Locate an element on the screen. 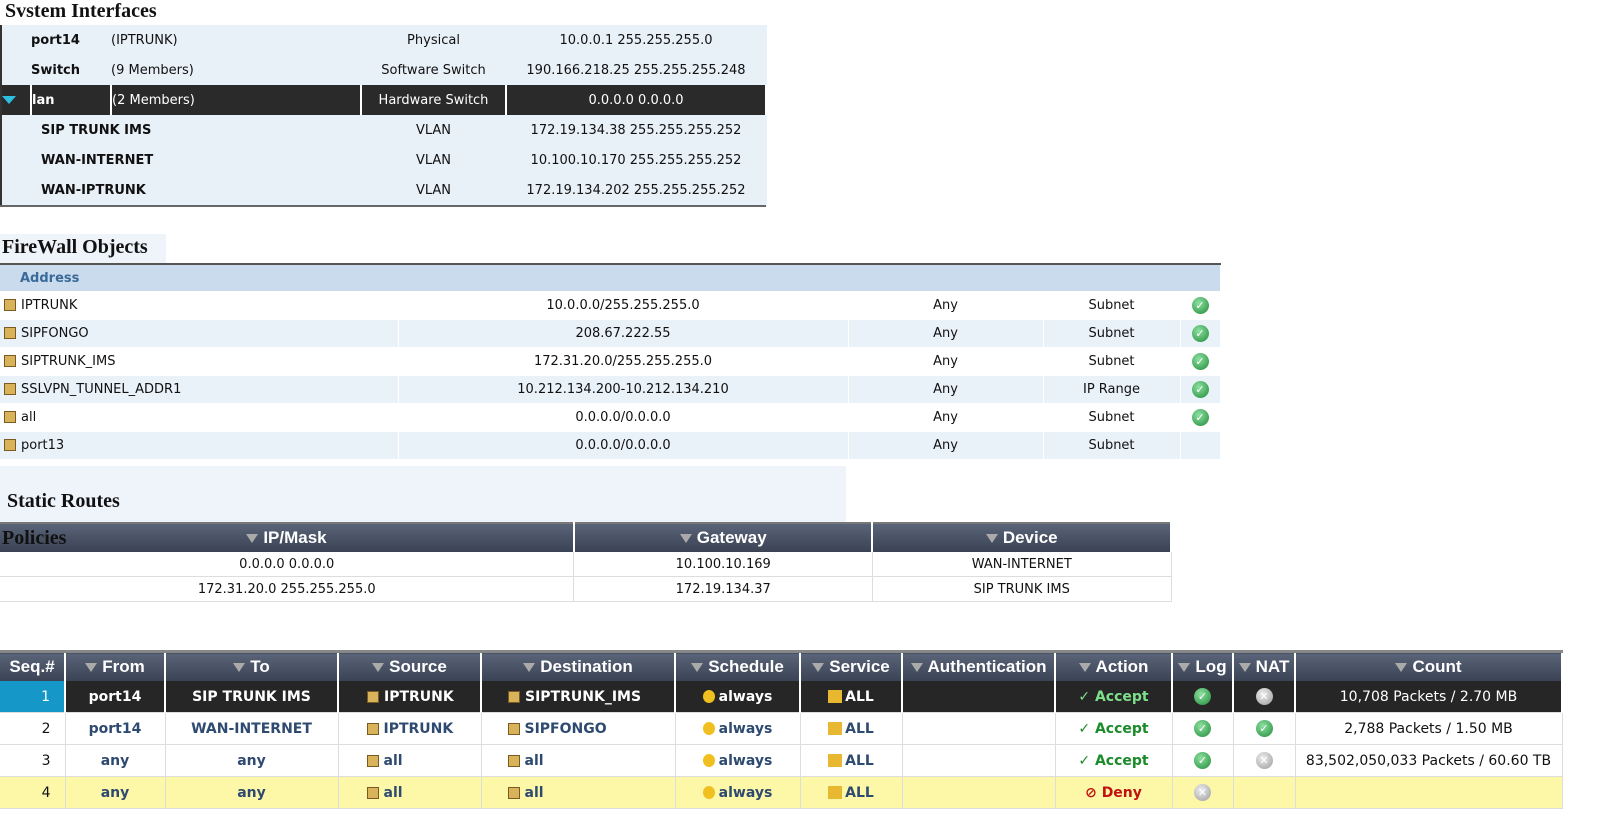 The image size is (1610, 820). policy-to-text: SIP TRUNK IMS is located at coordinates (251, 696).